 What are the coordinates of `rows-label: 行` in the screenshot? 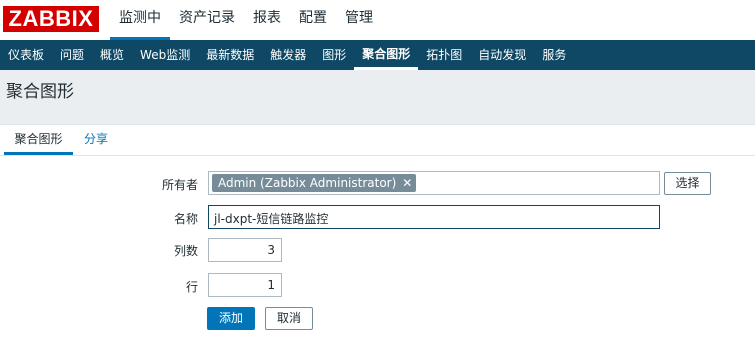 It's located at (191, 287).